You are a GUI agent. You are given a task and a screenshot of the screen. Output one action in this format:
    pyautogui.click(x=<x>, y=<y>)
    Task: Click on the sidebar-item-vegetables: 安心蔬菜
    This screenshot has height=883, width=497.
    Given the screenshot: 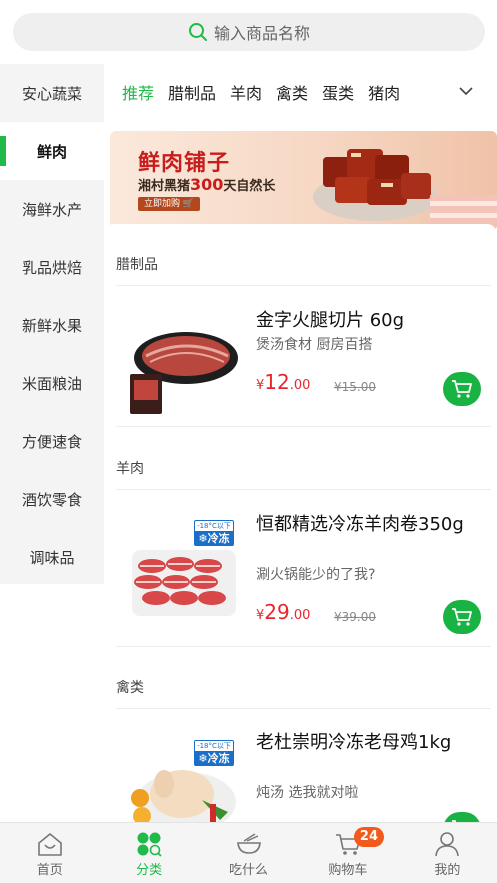 What is the action you would take?
    pyautogui.click(x=52, y=93)
    